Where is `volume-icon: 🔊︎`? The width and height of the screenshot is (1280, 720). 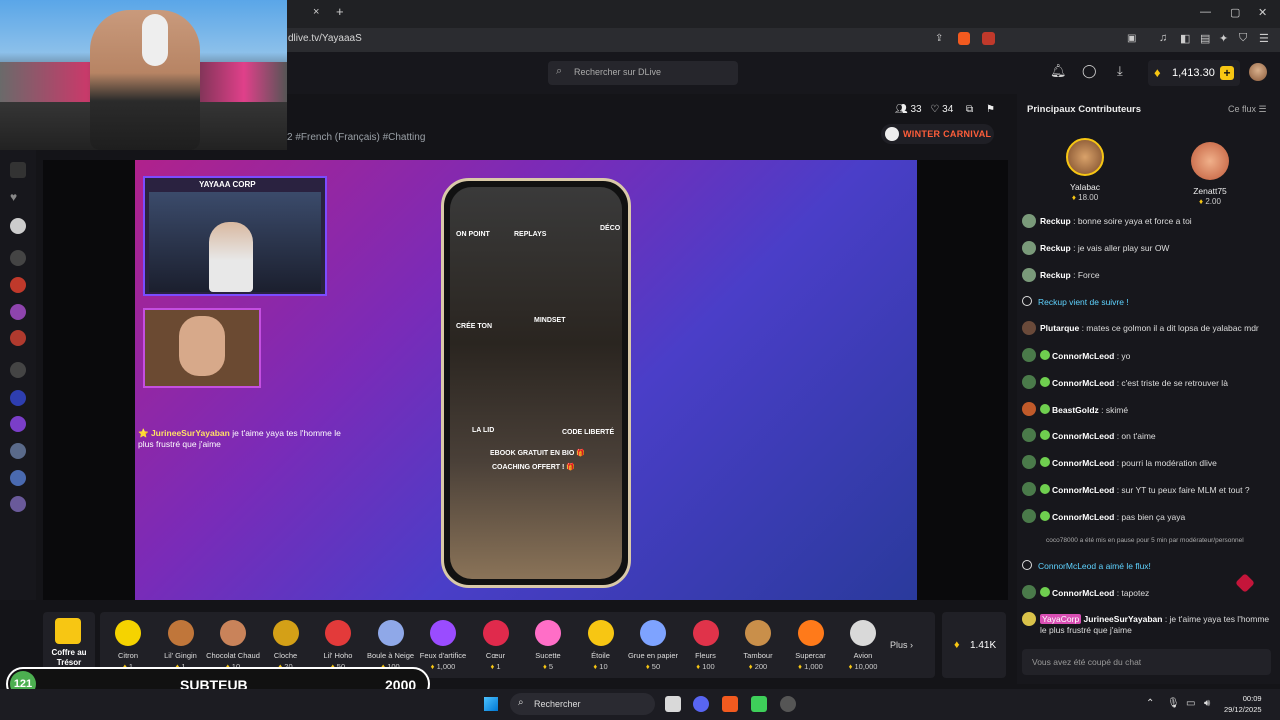 volume-icon: 🔊︎ is located at coordinates (1207, 703).